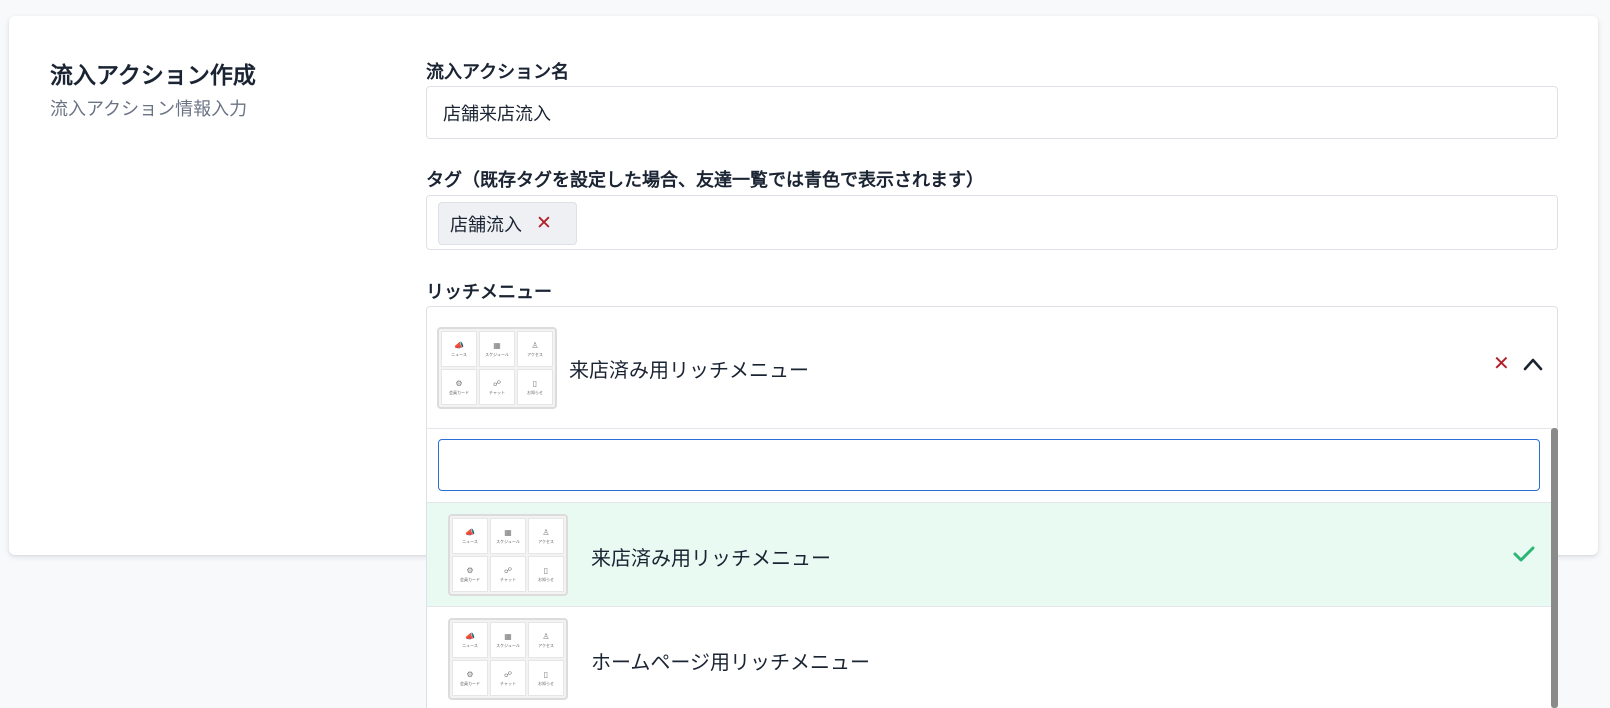 Image resolution: width=1610 pixels, height=708 pixels. What do you see at coordinates (1524, 554) in the screenshot?
I see `check-icon` at bounding box center [1524, 554].